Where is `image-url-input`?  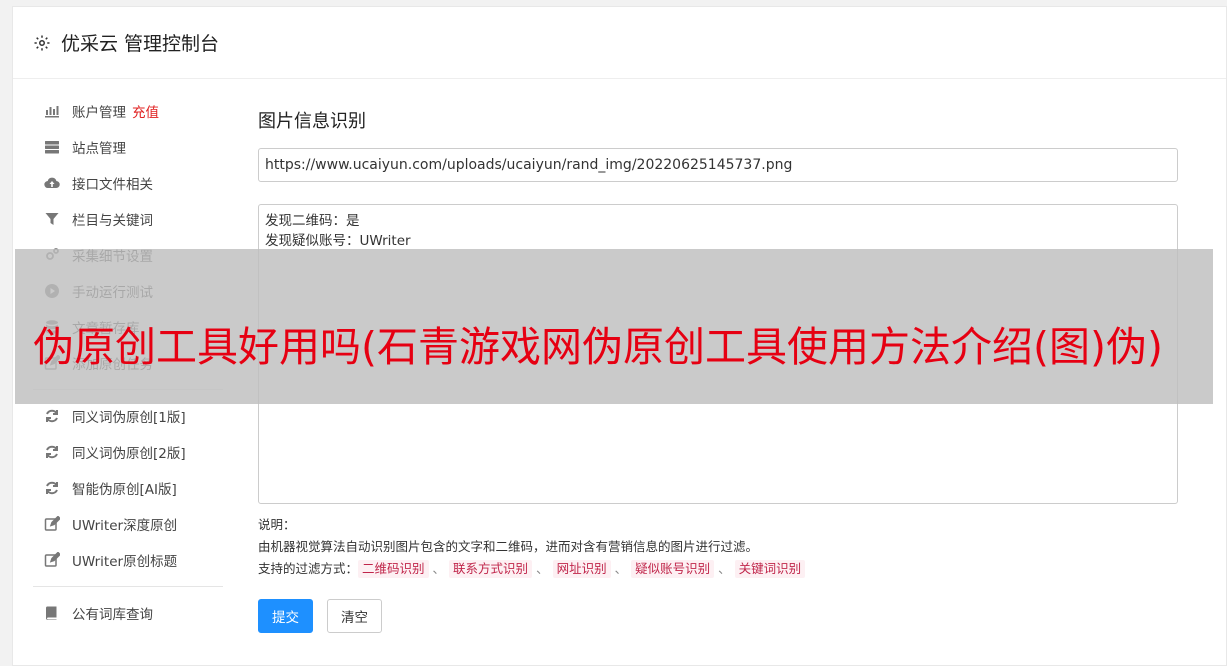
image-url-input is located at coordinates (718, 165).